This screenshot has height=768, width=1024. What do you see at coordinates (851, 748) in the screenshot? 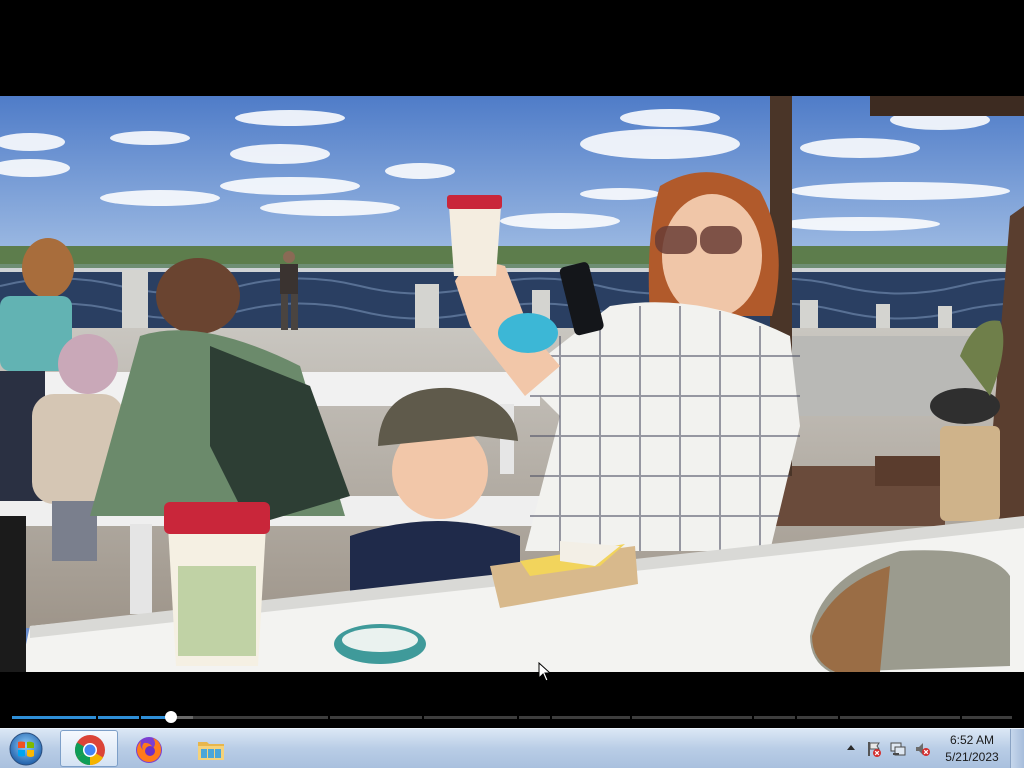
I see `show-hidden-icons-icon` at bounding box center [851, 748].